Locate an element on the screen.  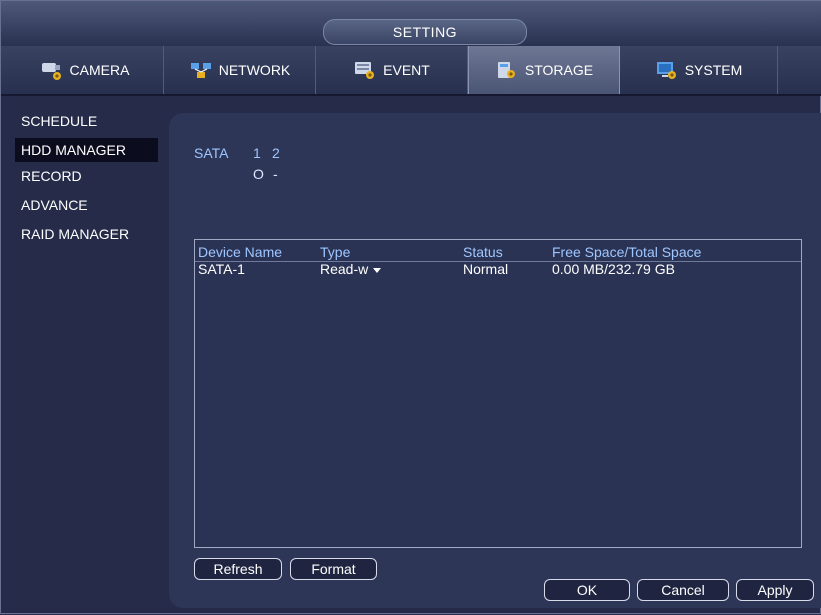
tab-system: SYSTEM is located at coordinates (699, 70).